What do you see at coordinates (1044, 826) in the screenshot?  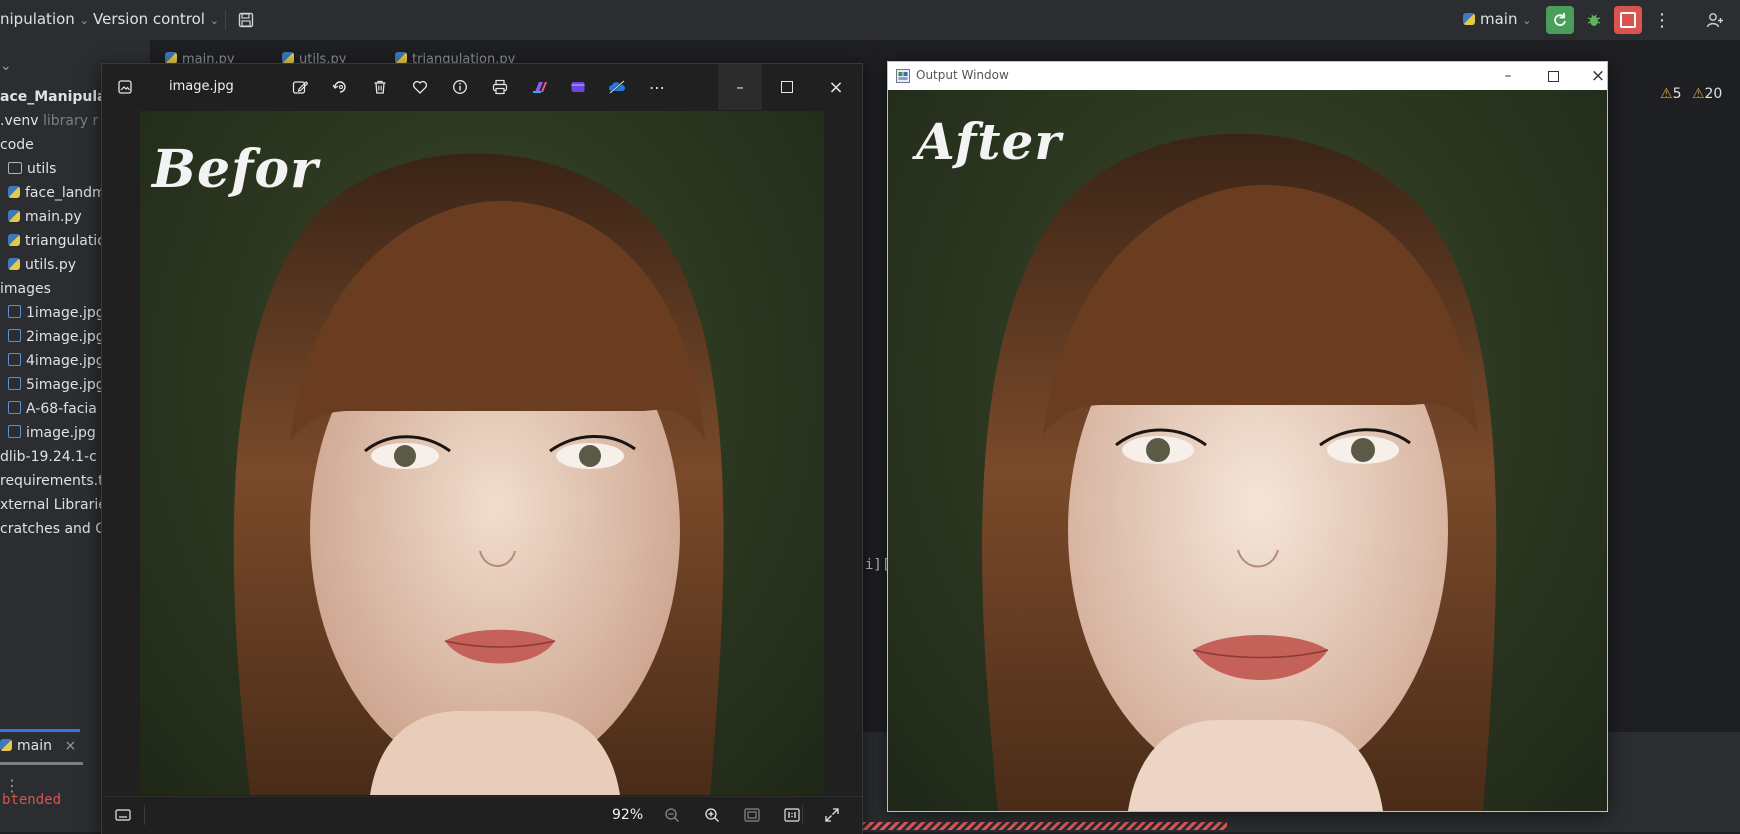 I see `error-underline` at bounding box center [1044, 826].